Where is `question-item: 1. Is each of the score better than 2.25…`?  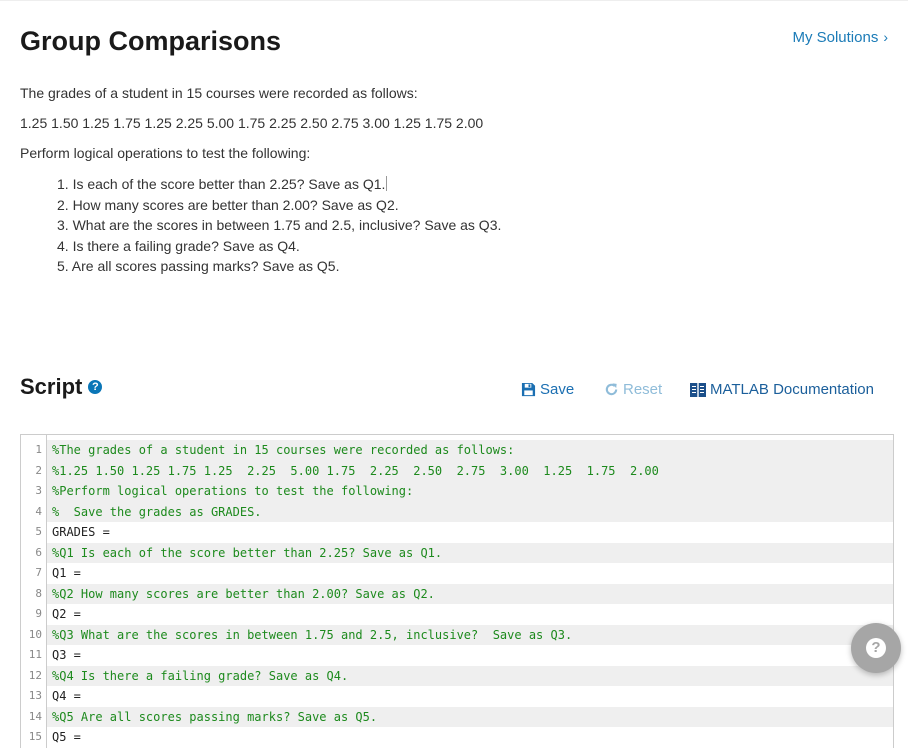
question-item: 1. Is each of the score better than 2.25… is located at coordinates (279, 184).